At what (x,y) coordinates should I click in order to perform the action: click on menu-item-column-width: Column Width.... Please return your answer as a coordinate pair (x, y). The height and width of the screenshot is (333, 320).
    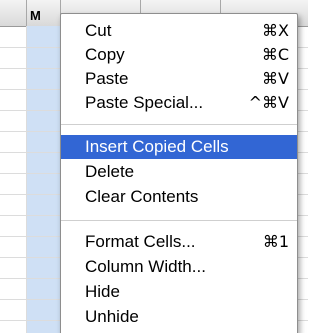
    Looking at the image, I should click on (179, 267).